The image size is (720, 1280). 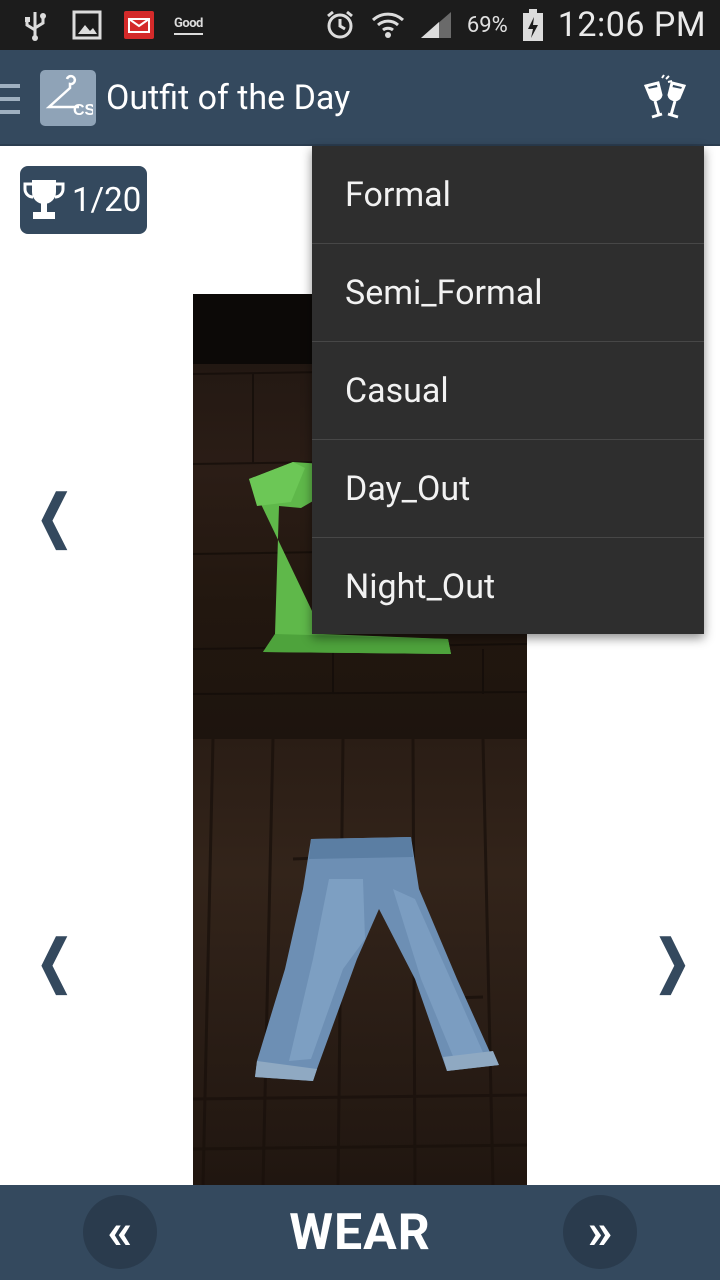 I want to click on clock: 12:06 PM, so click(x=631, y=25).